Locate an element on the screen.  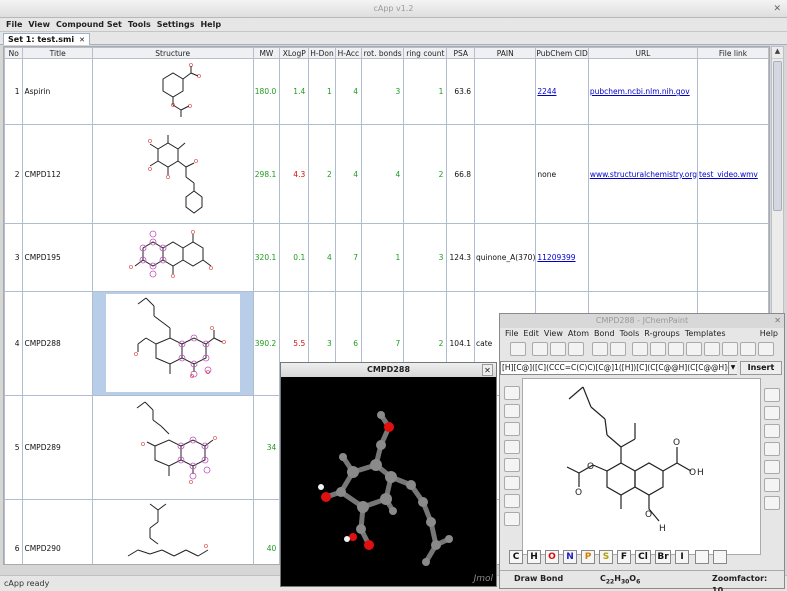
wedge-bond-icon is located at coordinates (512, 465).